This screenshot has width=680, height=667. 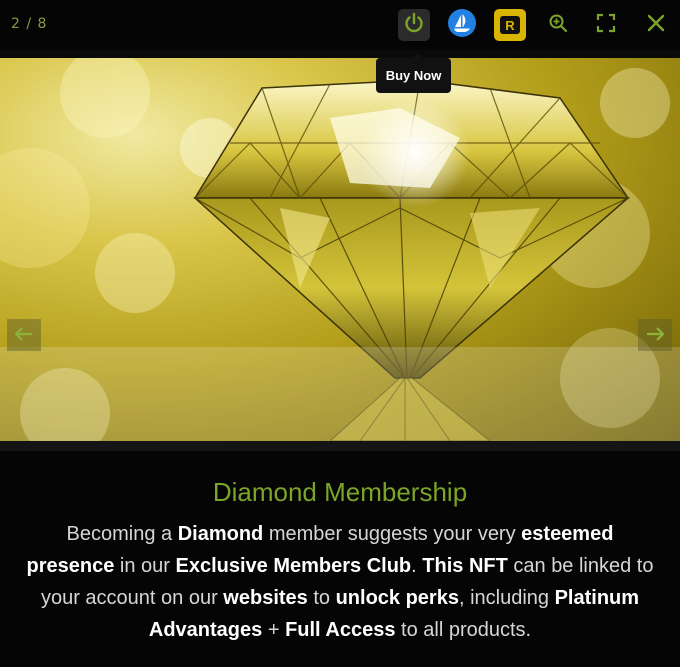 What do you see at coordinates (413, 75) in the screenshot?
I see `buy-now-tooltip: Buy Now` at bounding box center [413, 75].